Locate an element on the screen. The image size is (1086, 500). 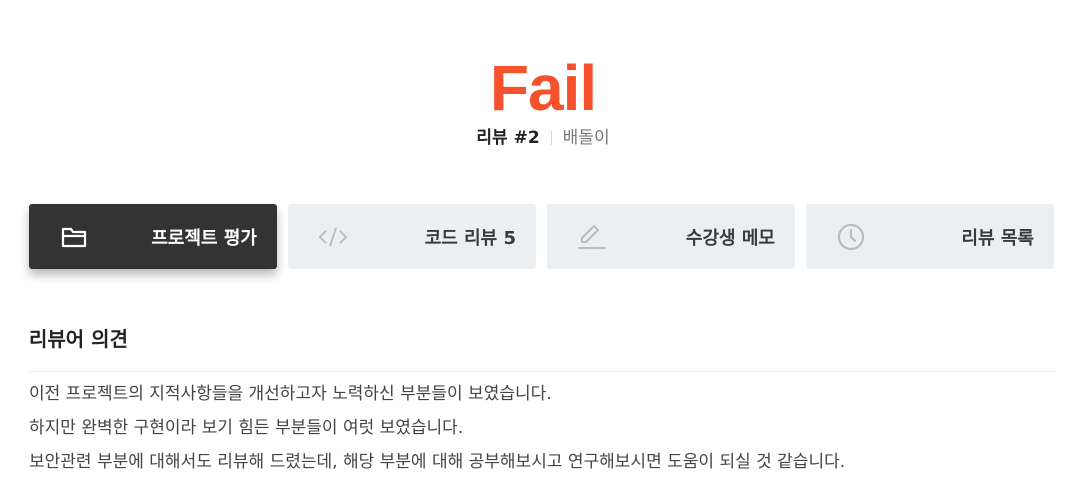
review-tabs: 프로젝트 평가 코드 리뷰 5 수강생 메모 리뷰 목록 is located at coordinates (541, 236).